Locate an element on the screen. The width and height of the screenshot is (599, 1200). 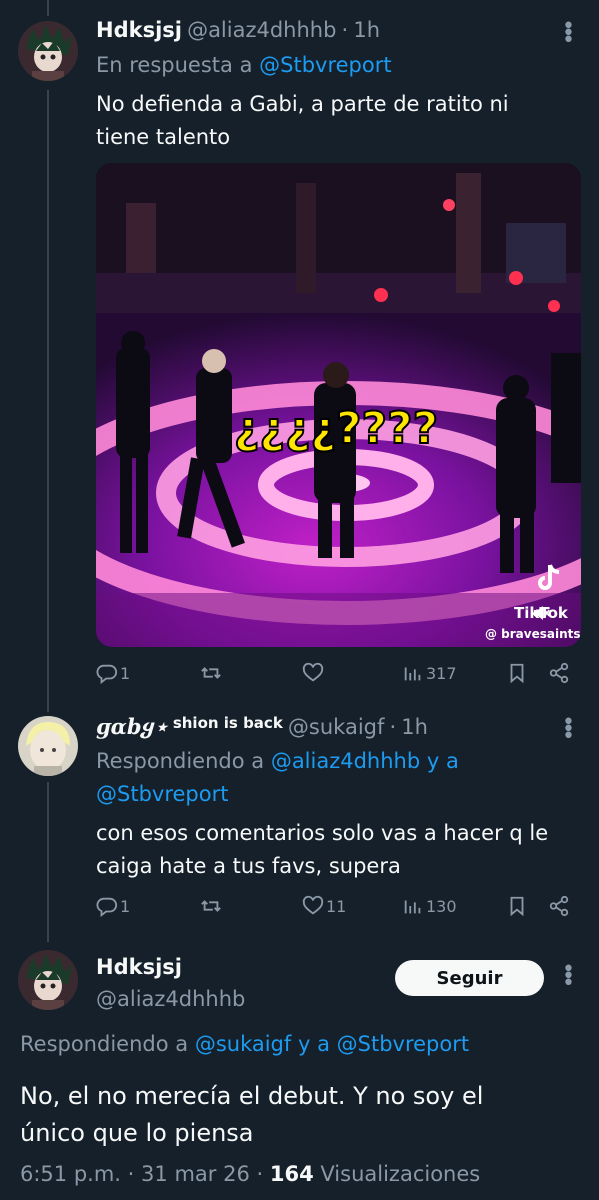
thread-line-top is located at coordinates (48, 8).